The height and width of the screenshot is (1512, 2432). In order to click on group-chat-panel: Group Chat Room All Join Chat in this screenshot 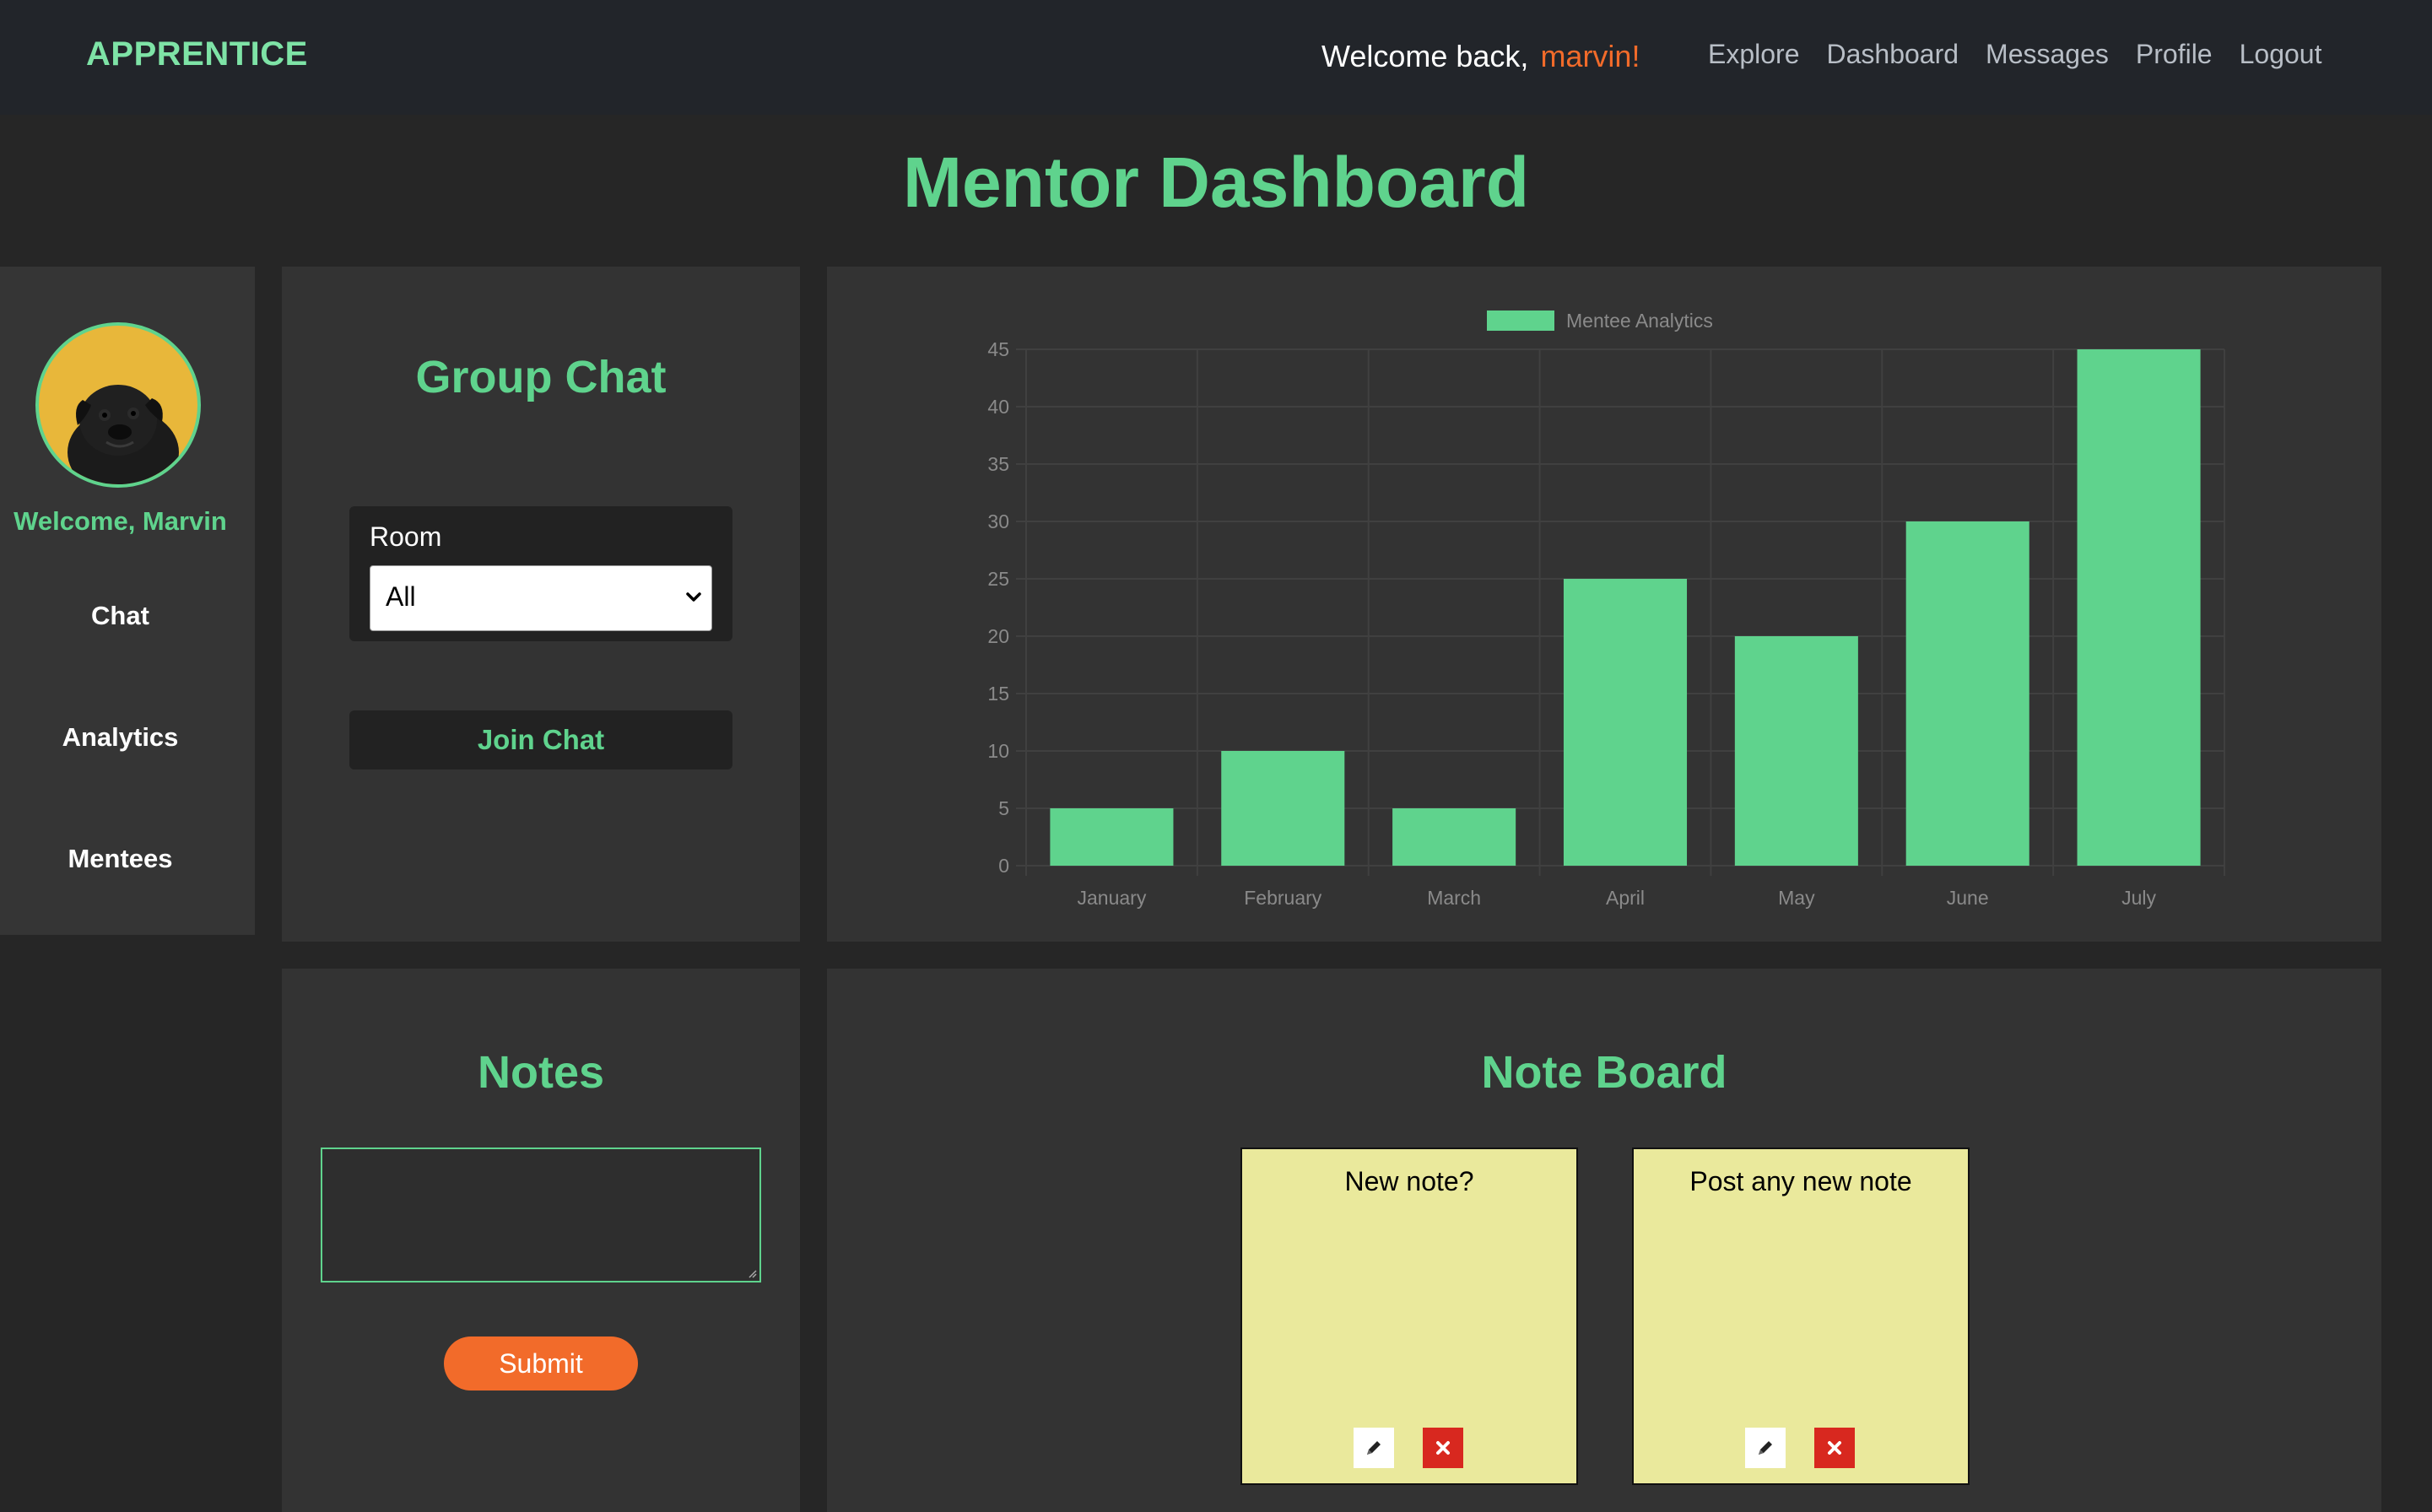, I will do `click(541, 604)`.